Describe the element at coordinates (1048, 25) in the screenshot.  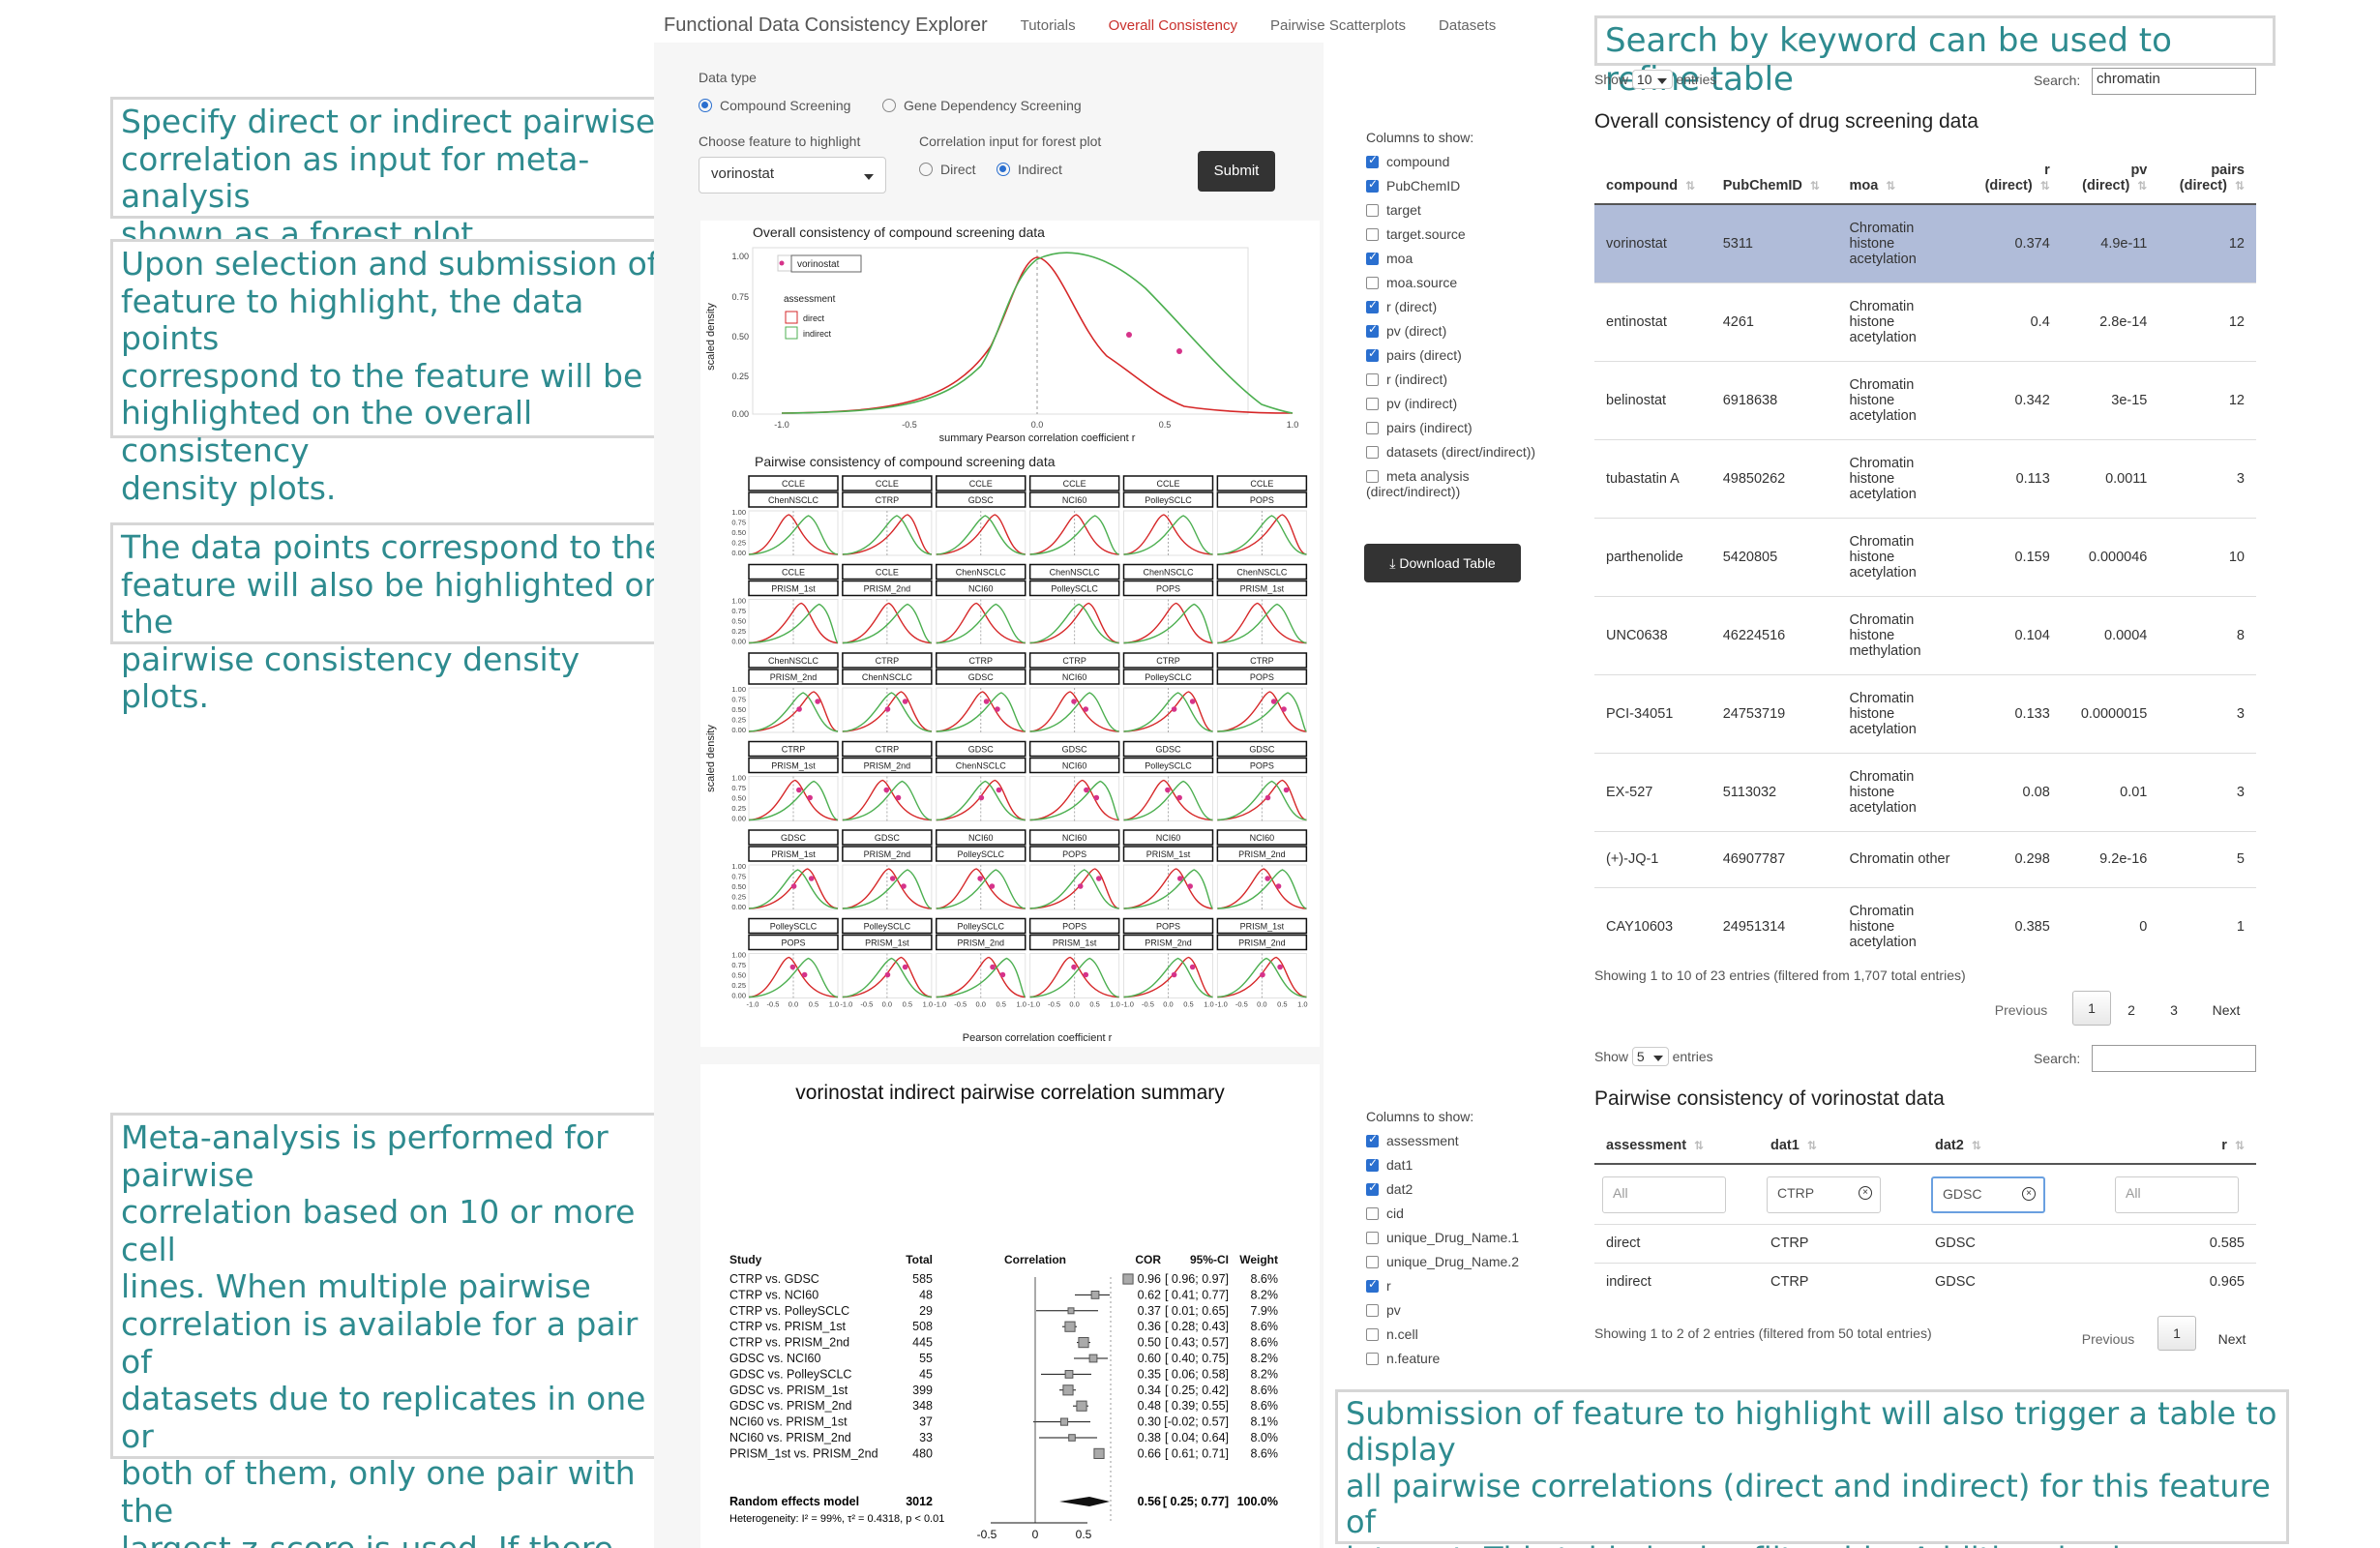
I see `tab-tutorials: Tutorials` at that location.